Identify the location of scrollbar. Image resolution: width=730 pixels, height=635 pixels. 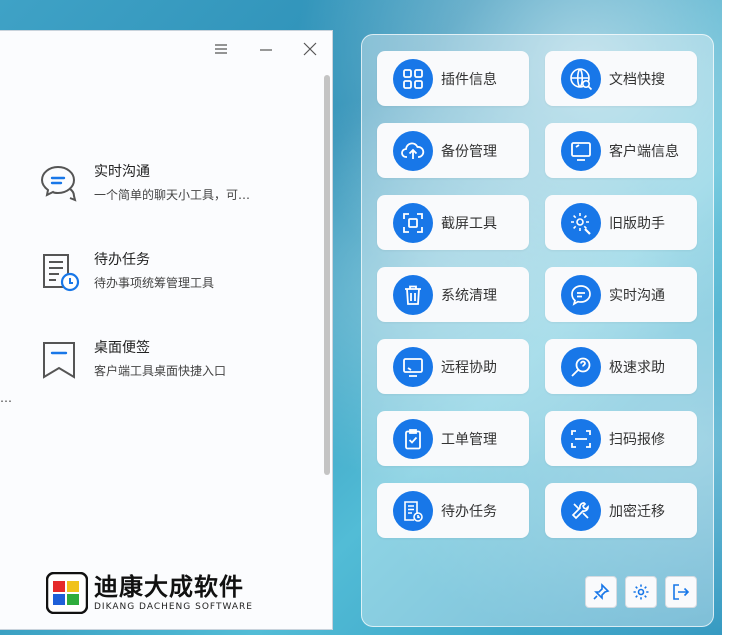
(327, 343).